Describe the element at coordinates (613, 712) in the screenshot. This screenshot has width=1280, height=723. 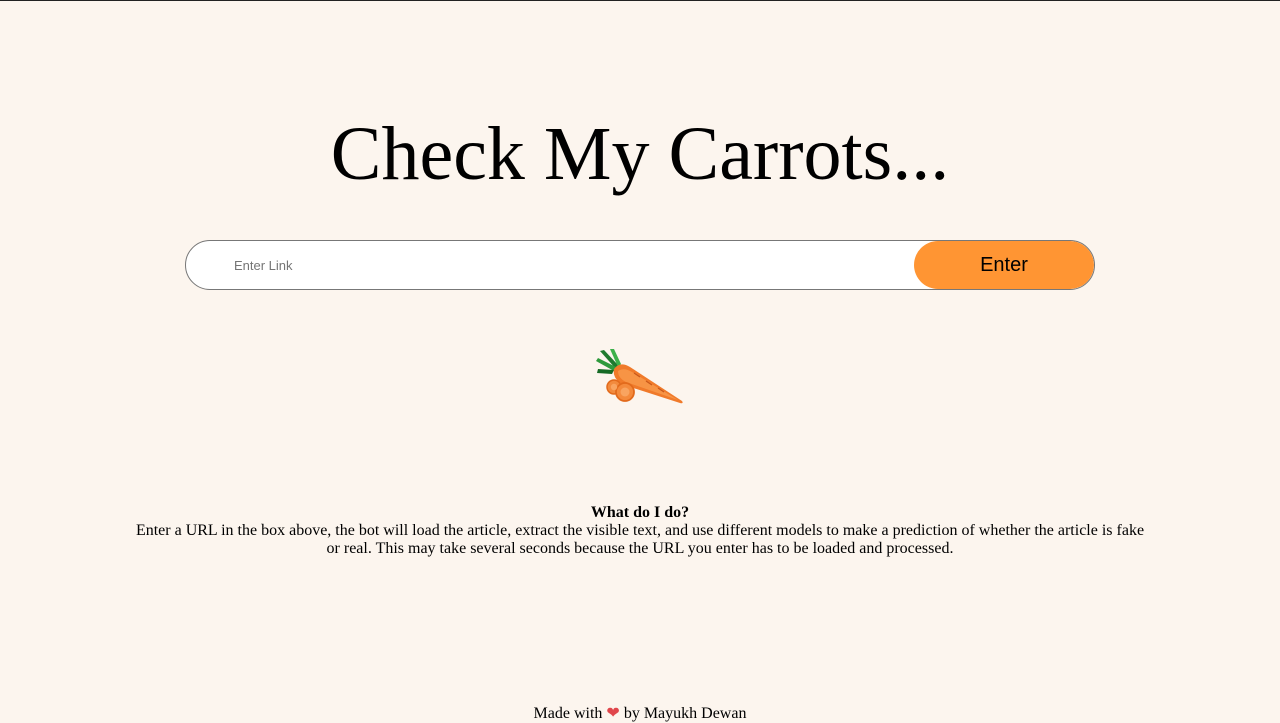
I see `heart-icon: ❤` at that location.